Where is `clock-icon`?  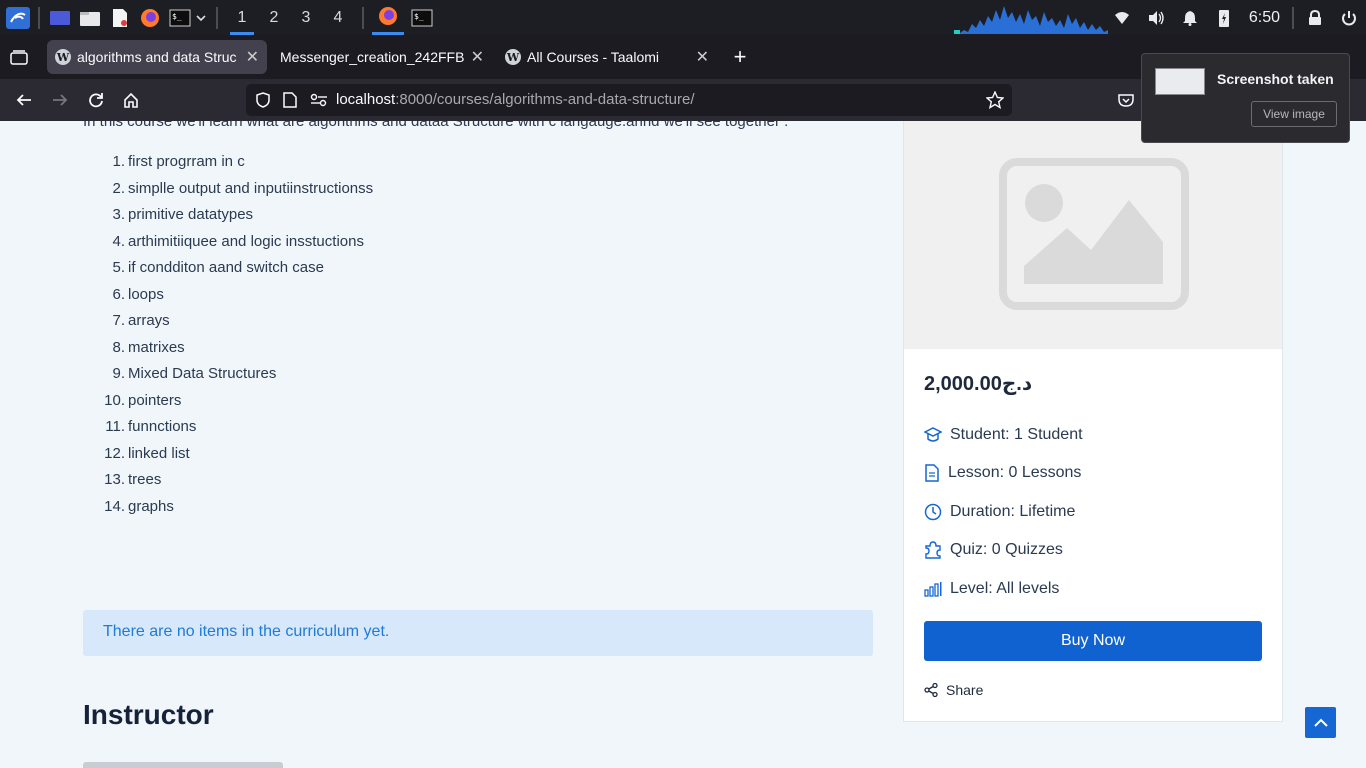
clock-icon is located at coordinates (933, 512).